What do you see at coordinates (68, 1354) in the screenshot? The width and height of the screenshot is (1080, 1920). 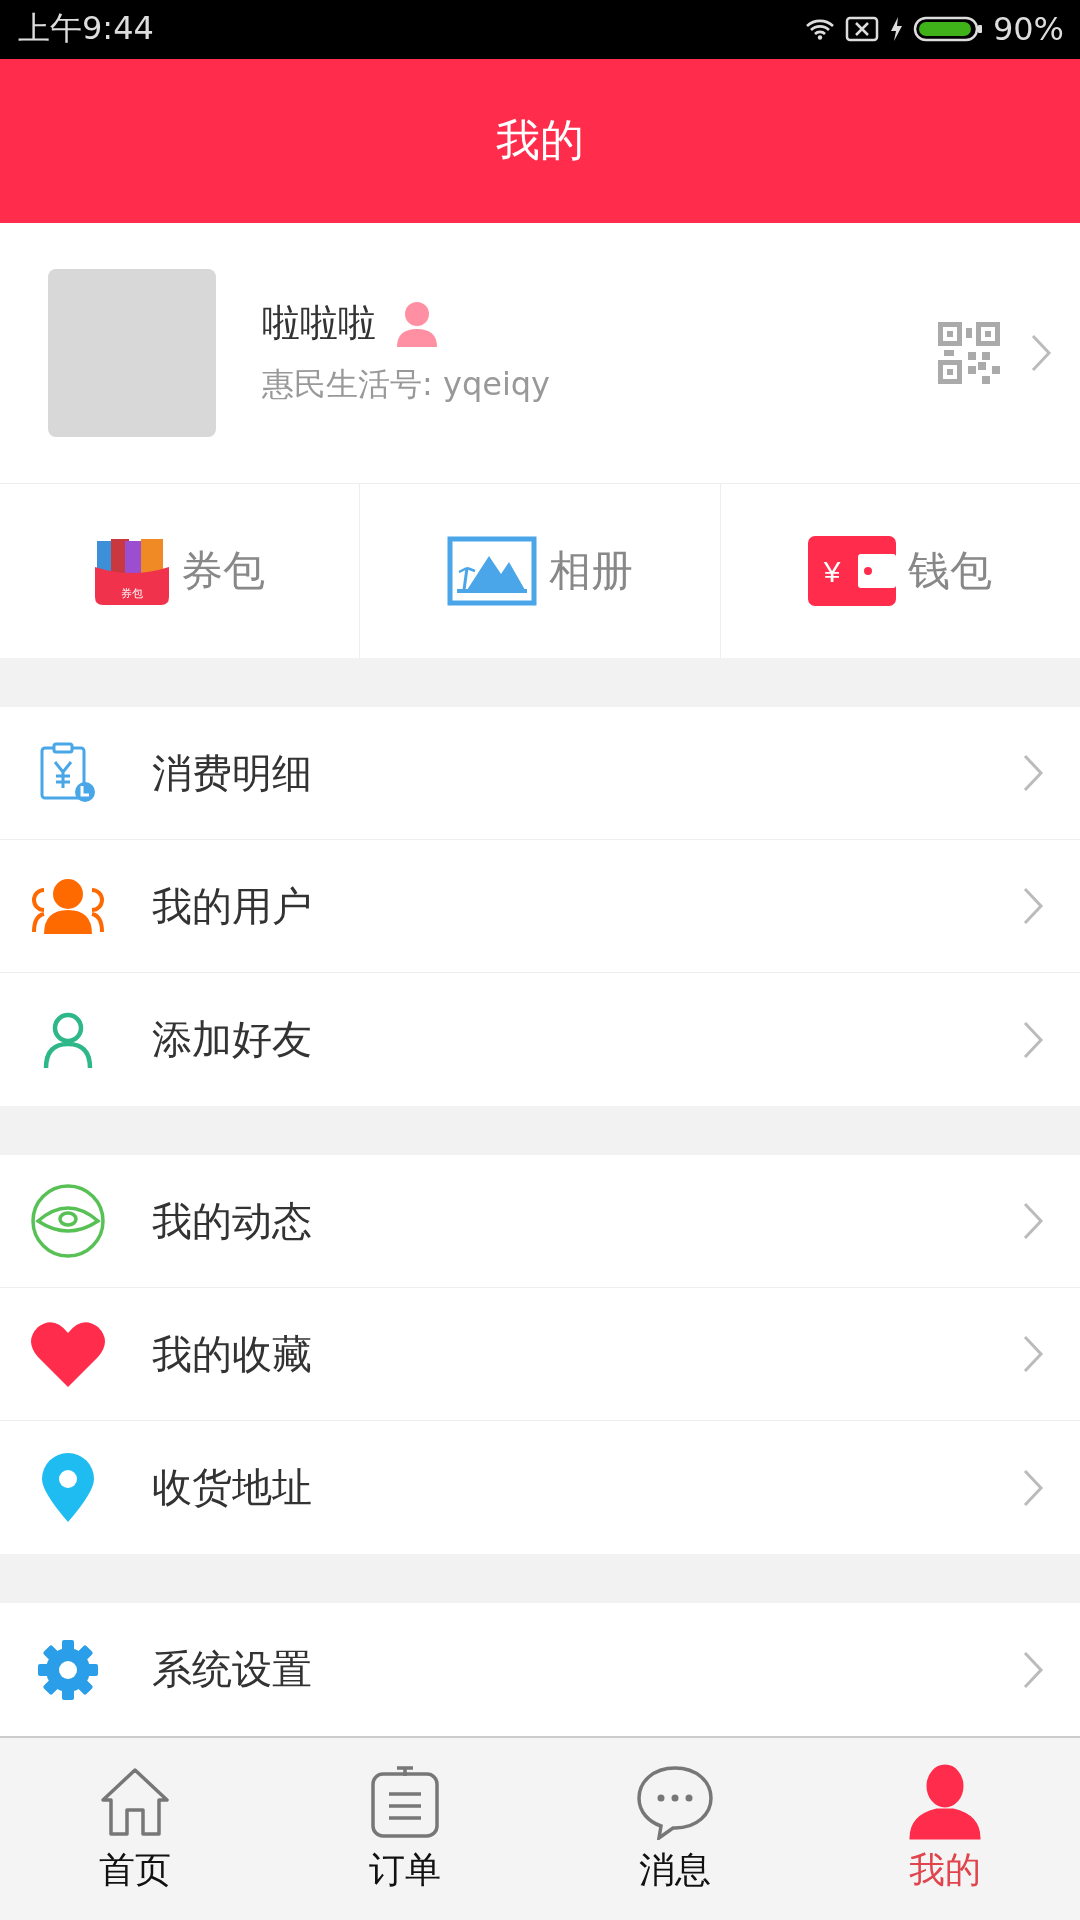 I see `heart-icon` at bounding box center [68, 1354].